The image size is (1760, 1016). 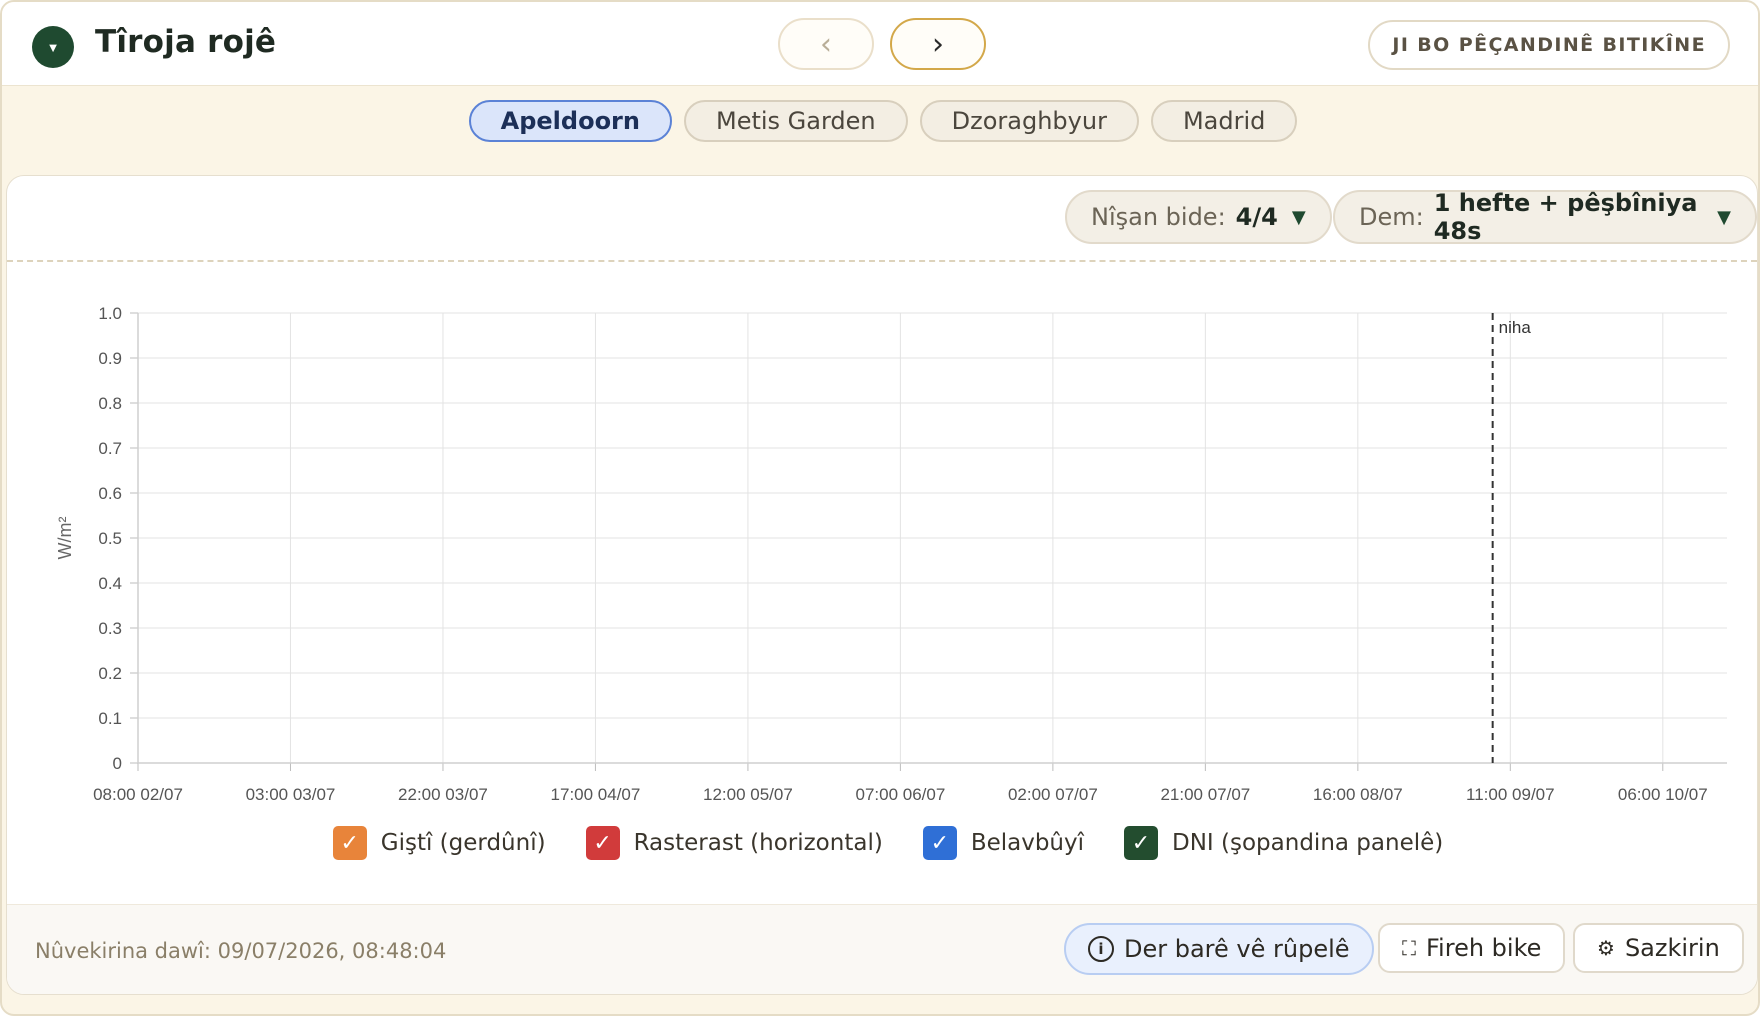 What do you see at coordinates (291, 794) in the screenshot?
I see `x-tick-label: 03:00 03/07` at bounding box center [291, 794].